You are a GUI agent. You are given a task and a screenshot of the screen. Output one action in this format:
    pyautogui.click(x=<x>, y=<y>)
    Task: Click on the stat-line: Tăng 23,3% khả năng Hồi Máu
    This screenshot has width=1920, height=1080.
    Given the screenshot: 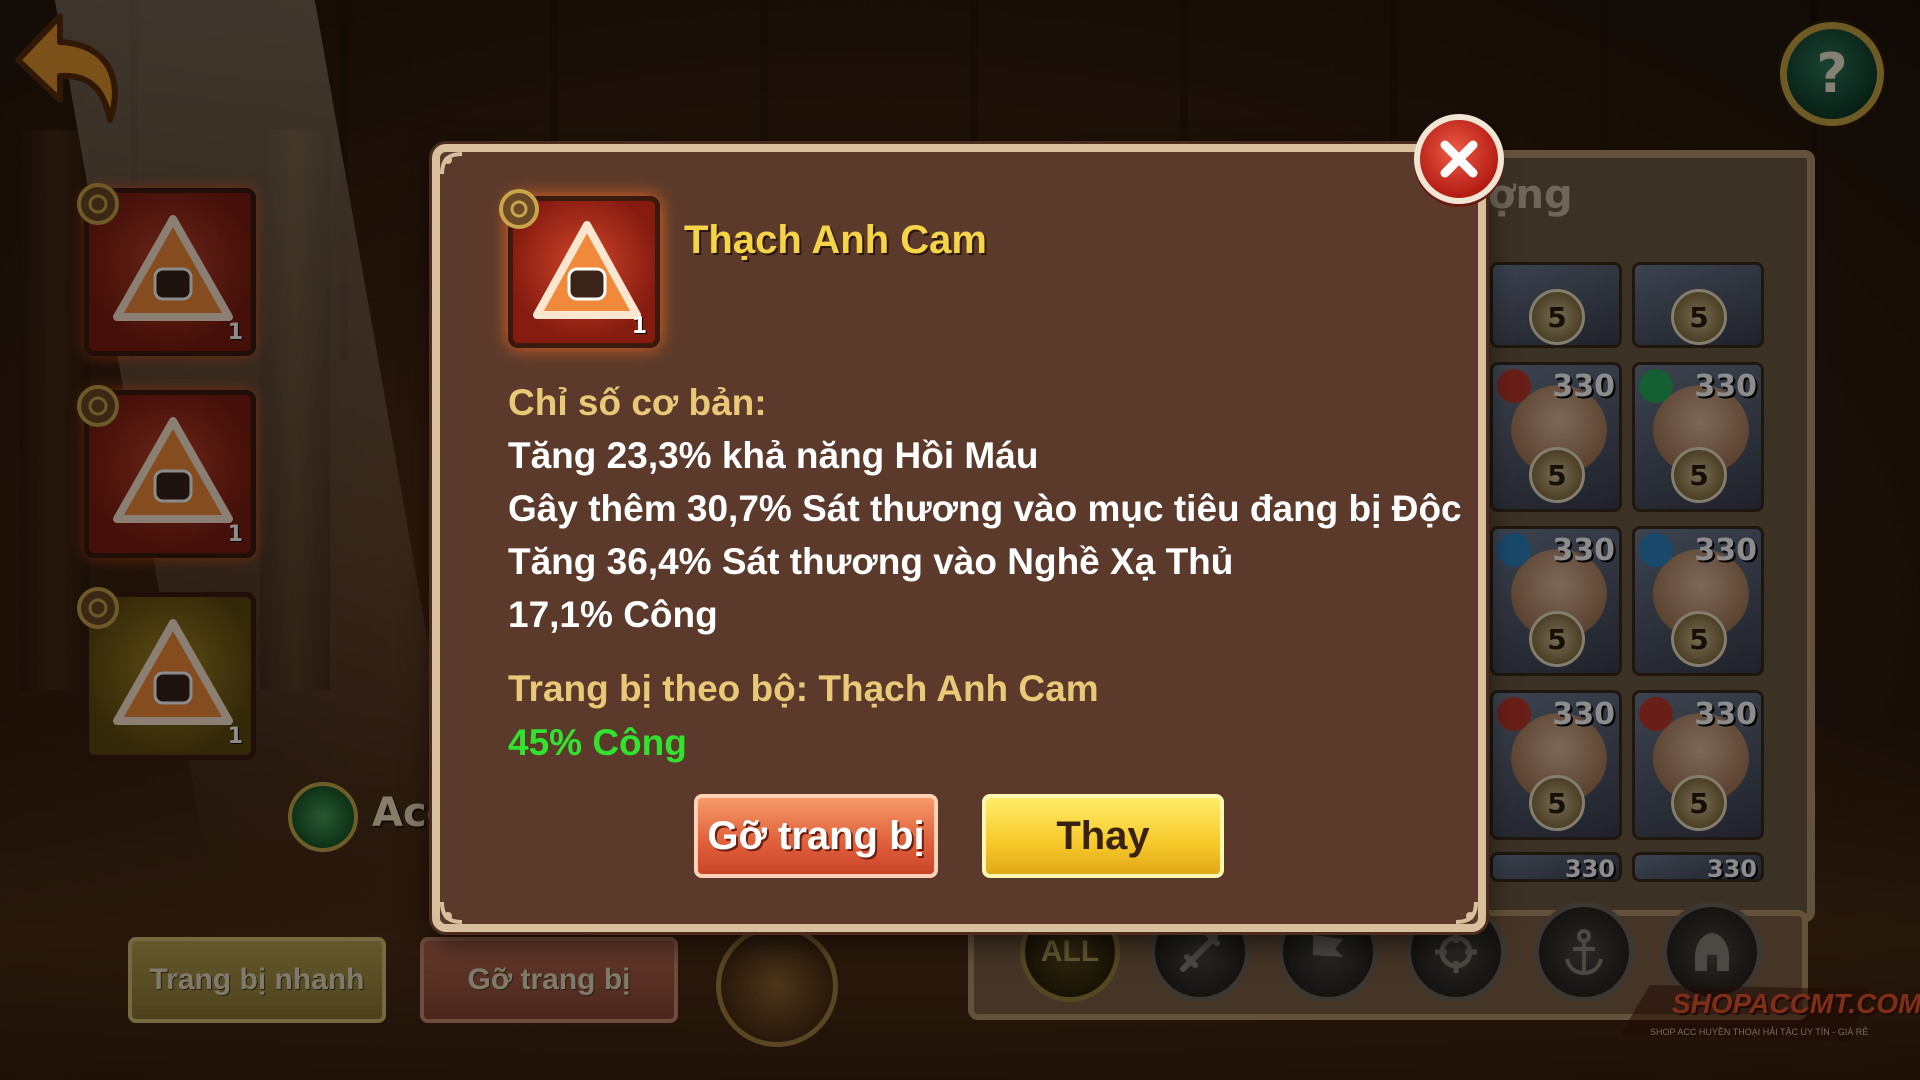 What is the action you would take?
    pyautogui.click(x=773, y=455)
    